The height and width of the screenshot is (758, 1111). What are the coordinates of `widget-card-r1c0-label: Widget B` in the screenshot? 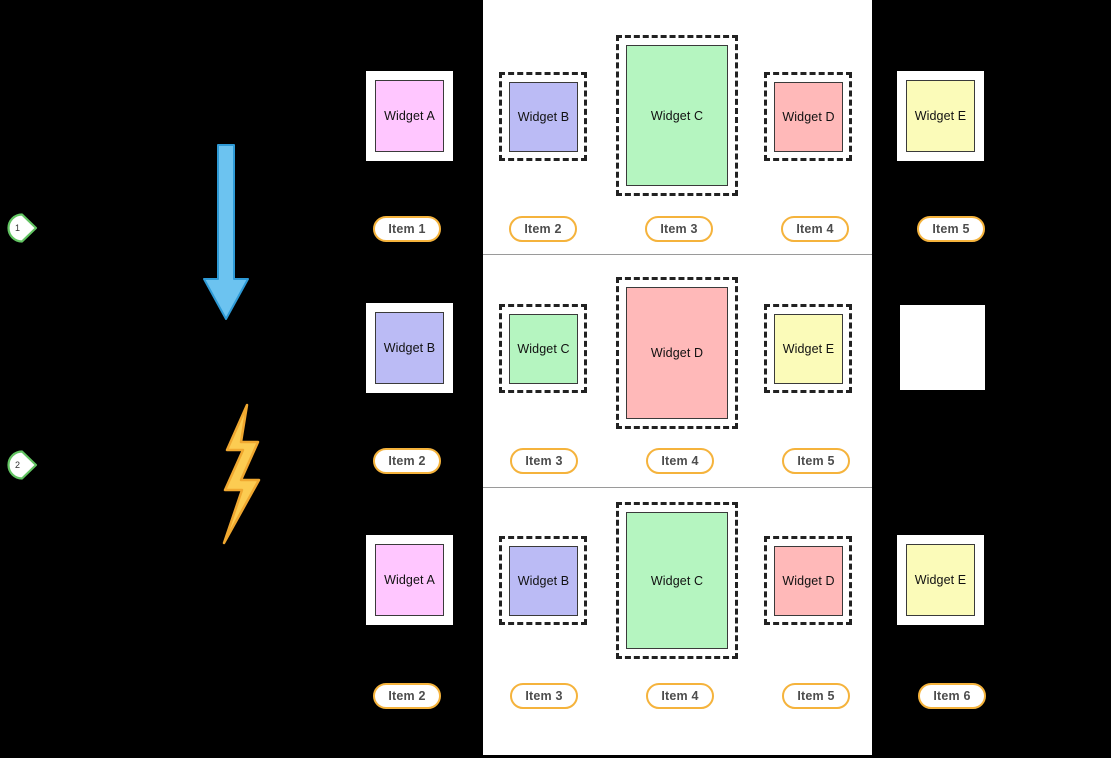 It's located at (409, 348).